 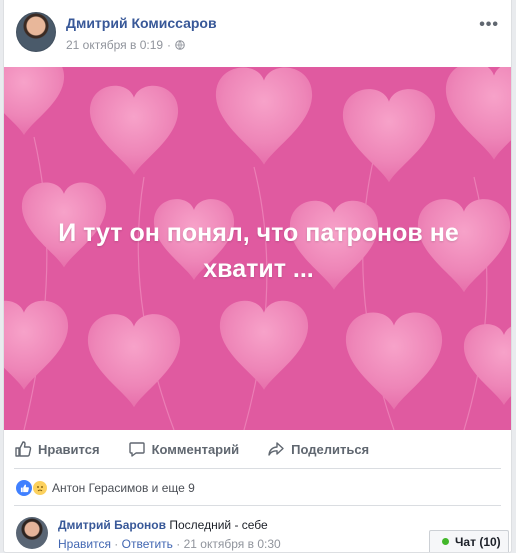 What do you see at coordinates (257, 449) in the screenshot?
I see `post-actions: Нравится Комментарий Поделиться` at bounding box center [257, 449].